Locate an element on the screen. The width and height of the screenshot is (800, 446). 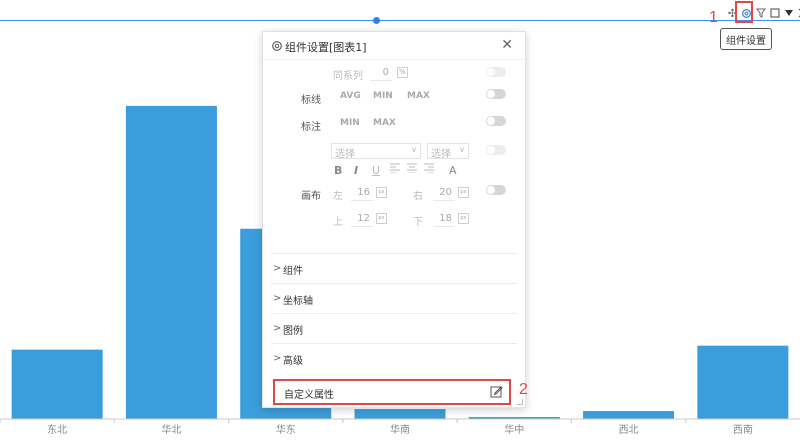
custom-properties-label: 自定义属性 is located at coordinates (309, 395).